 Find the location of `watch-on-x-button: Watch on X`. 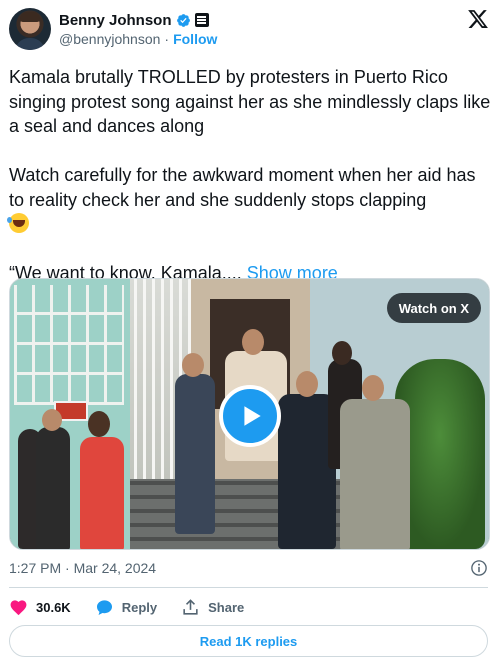

watch-on-x-button: Watch on X is located at coordinates (433, 308).